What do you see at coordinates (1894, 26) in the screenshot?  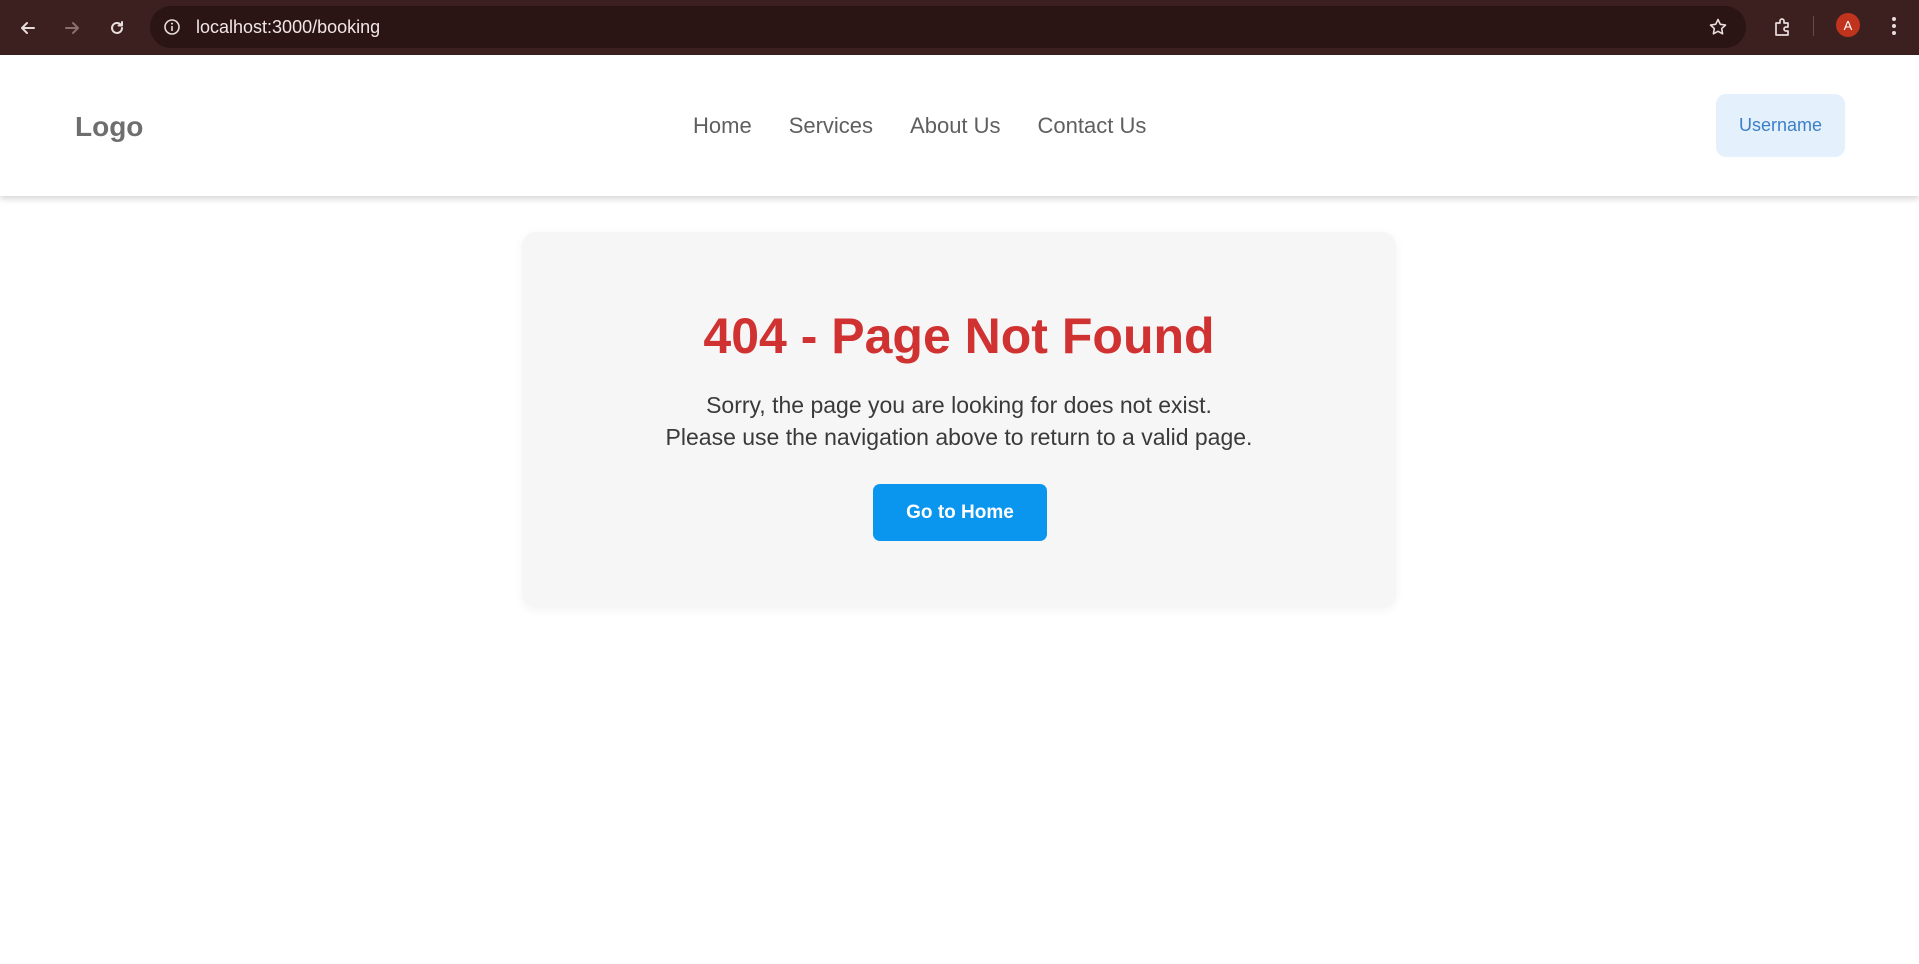 I see `kebab-menu-icon` at bounding box center [1894, 26].